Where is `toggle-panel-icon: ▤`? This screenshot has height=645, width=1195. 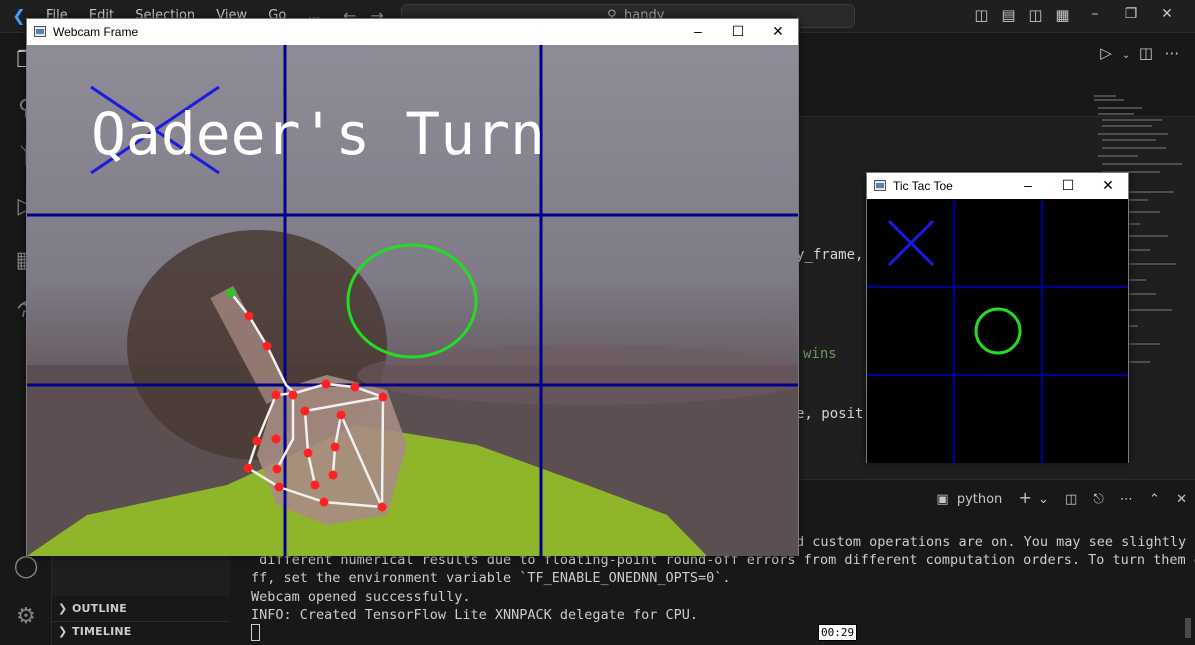 toggle-panel-icon: ▤ is located at coordinates (1008, 15).